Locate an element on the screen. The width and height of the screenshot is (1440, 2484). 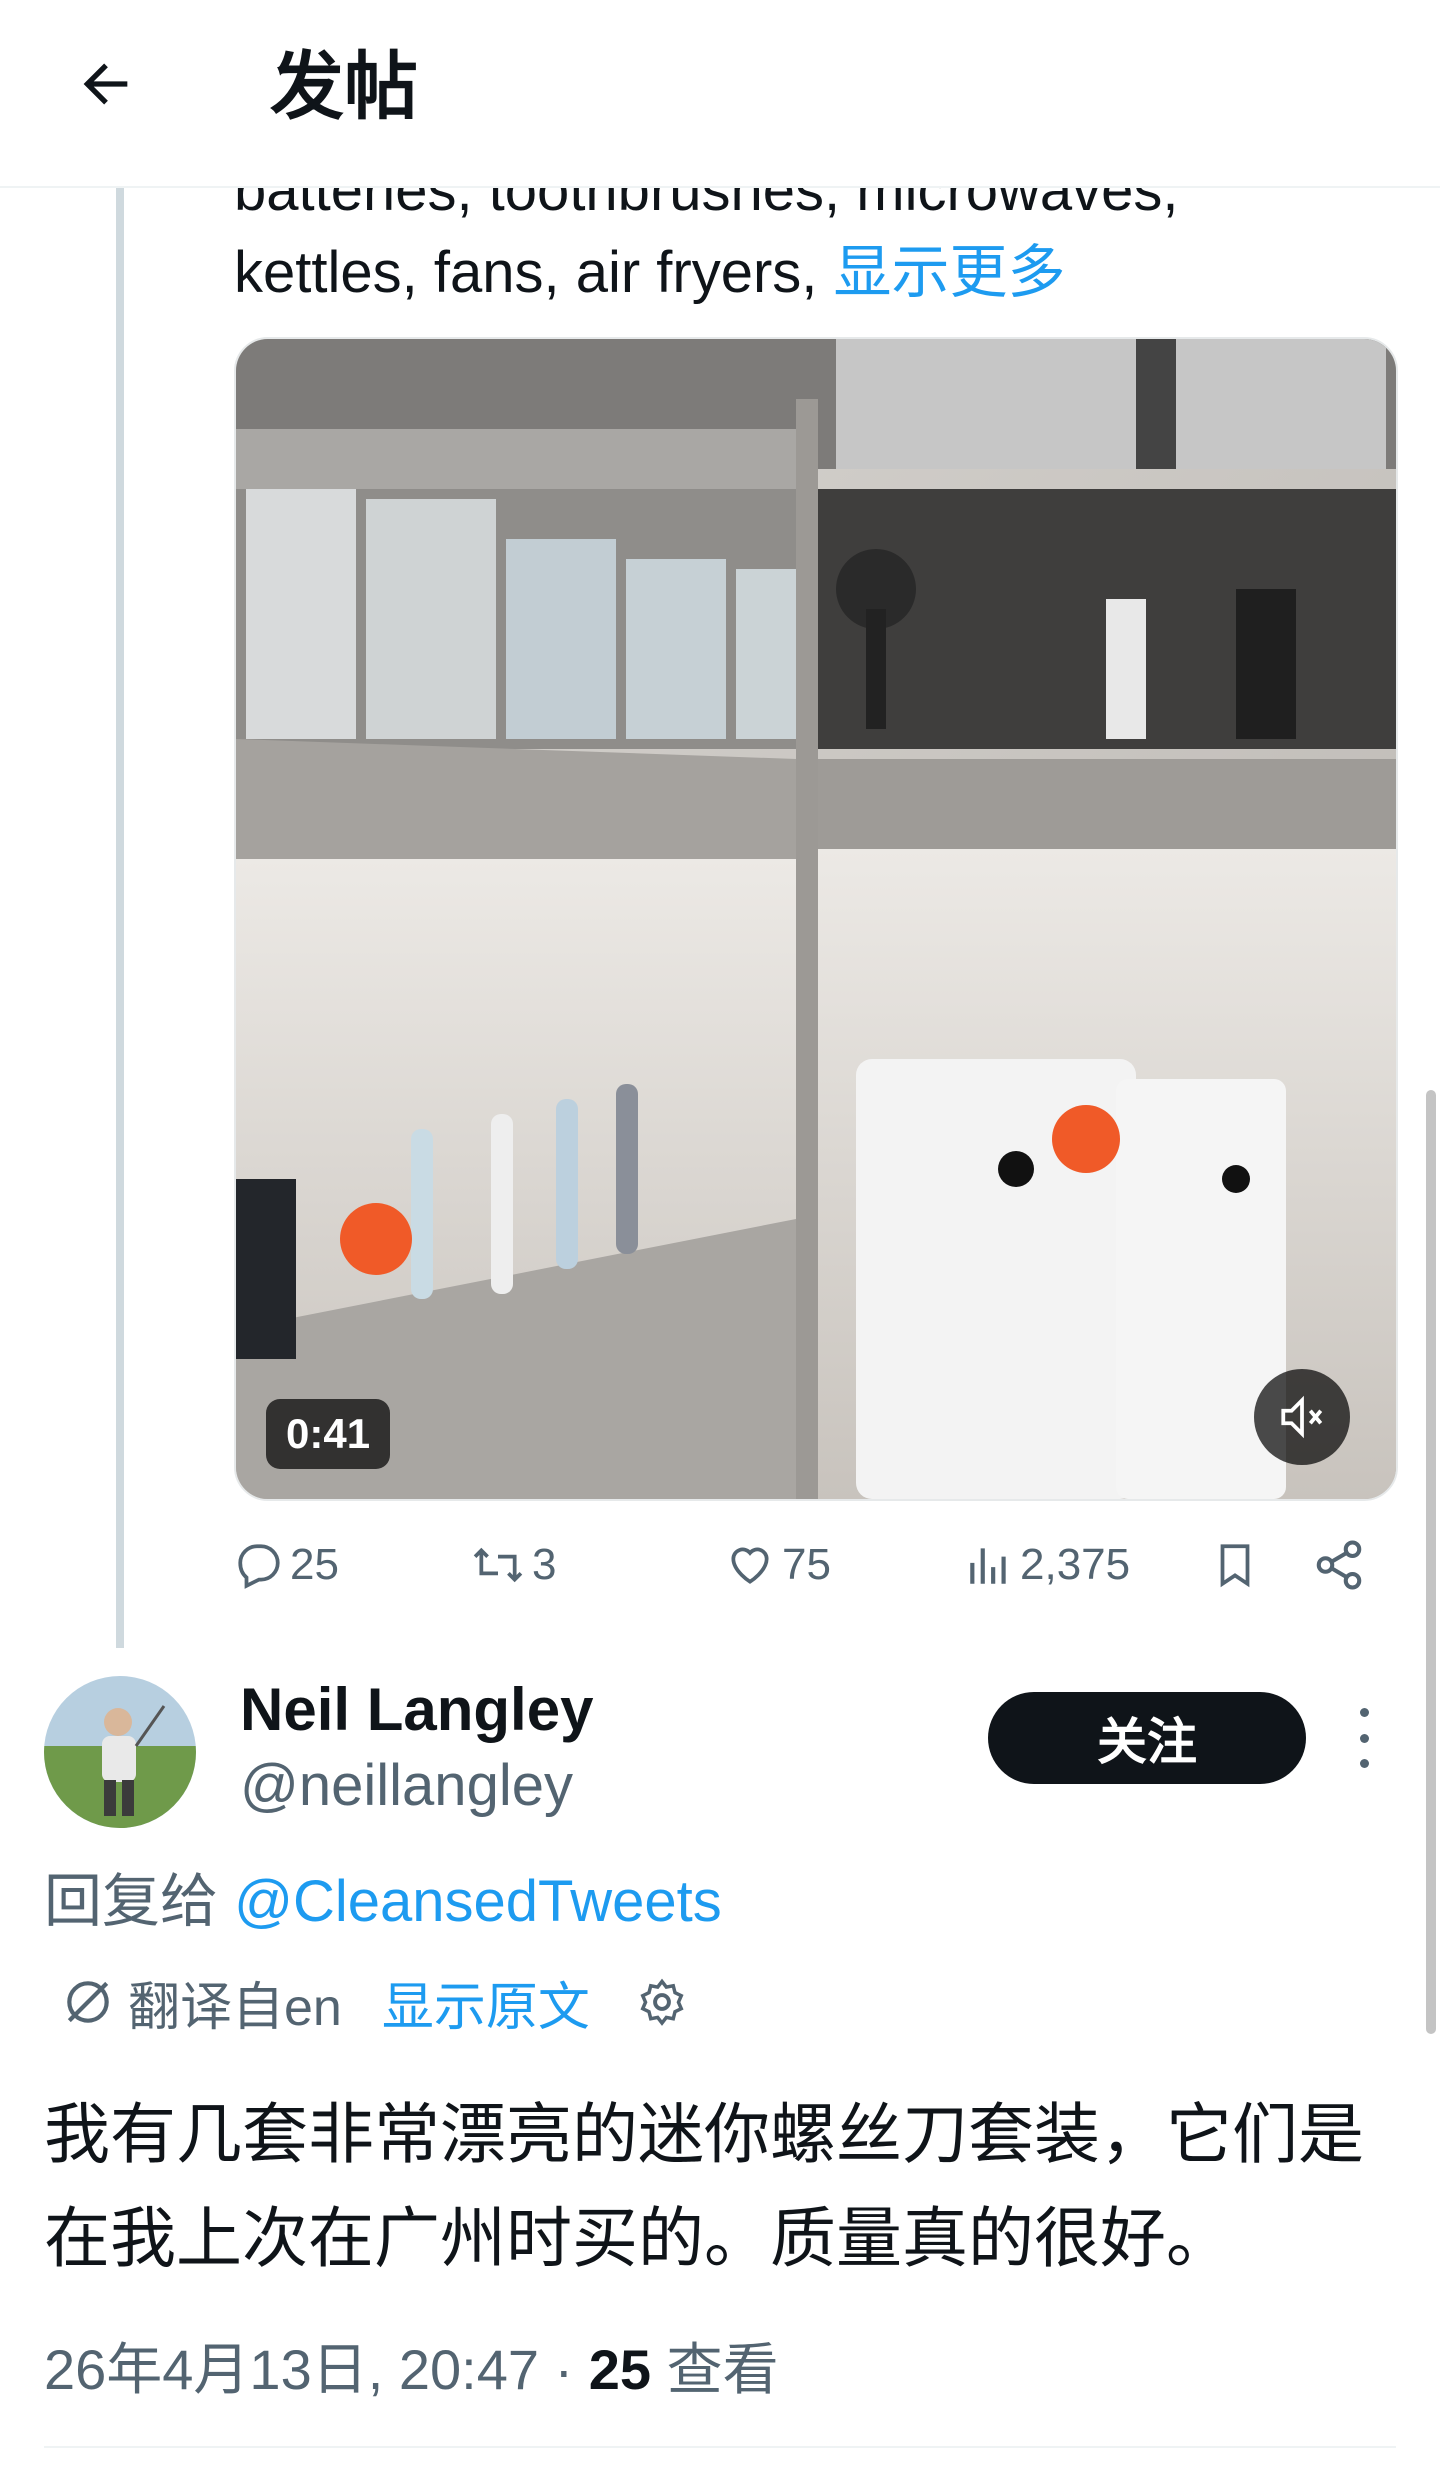
post-timestamp: 26年4月13日, 20:47 · is located at coordinates (316, 2369).